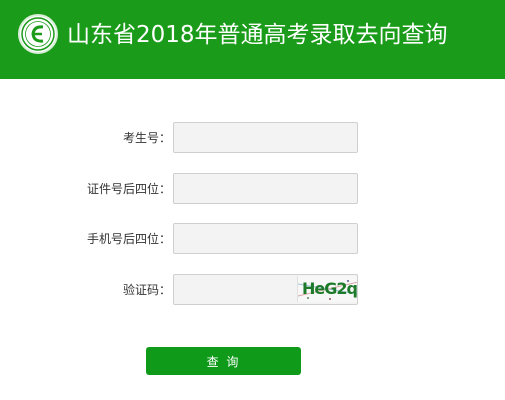 This screenshot has height=400, width=505. I want to click on captcha-image: HeG2q, so click(327, 289).